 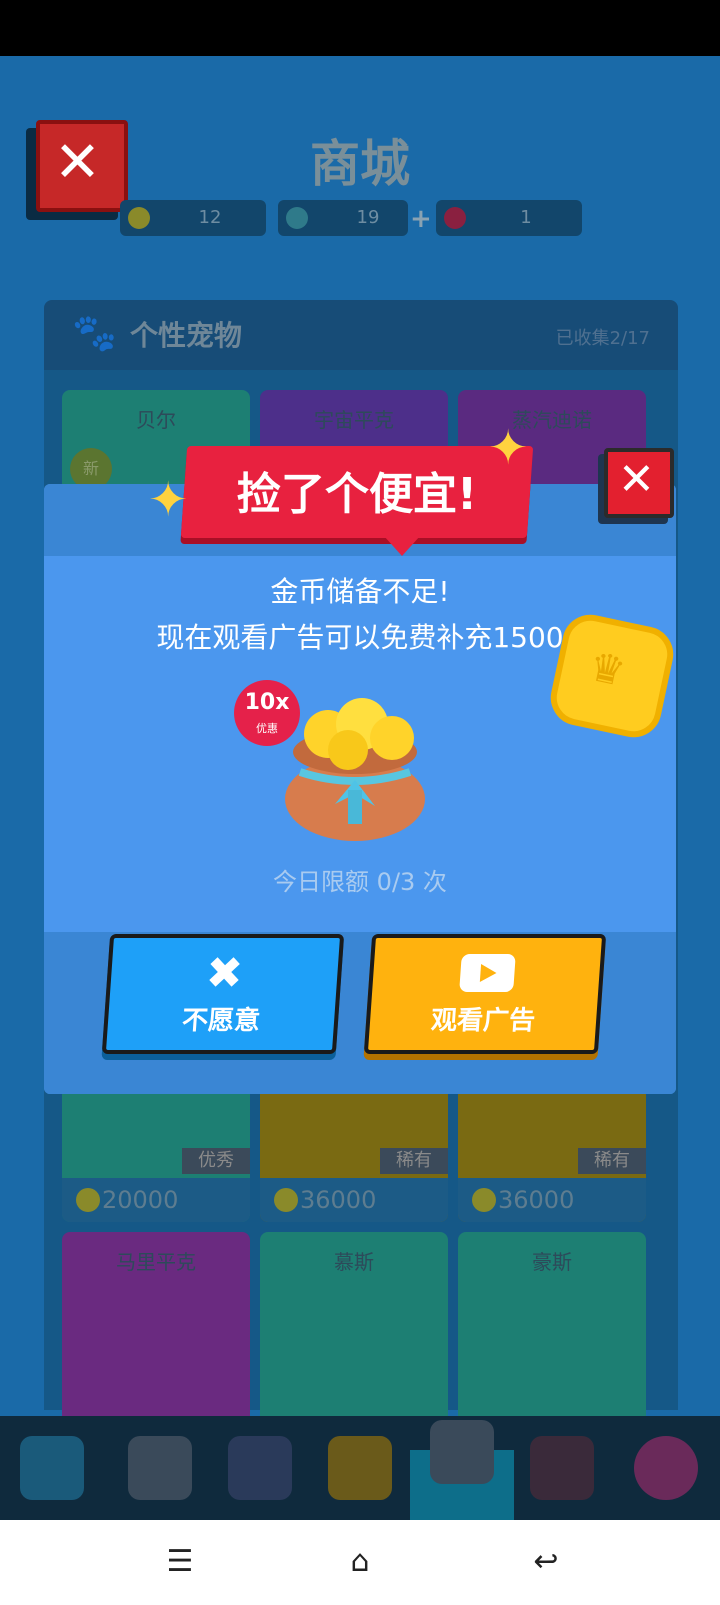 I want to click on decline-button: ✖ 不愿意, so click(x=223, y=994).